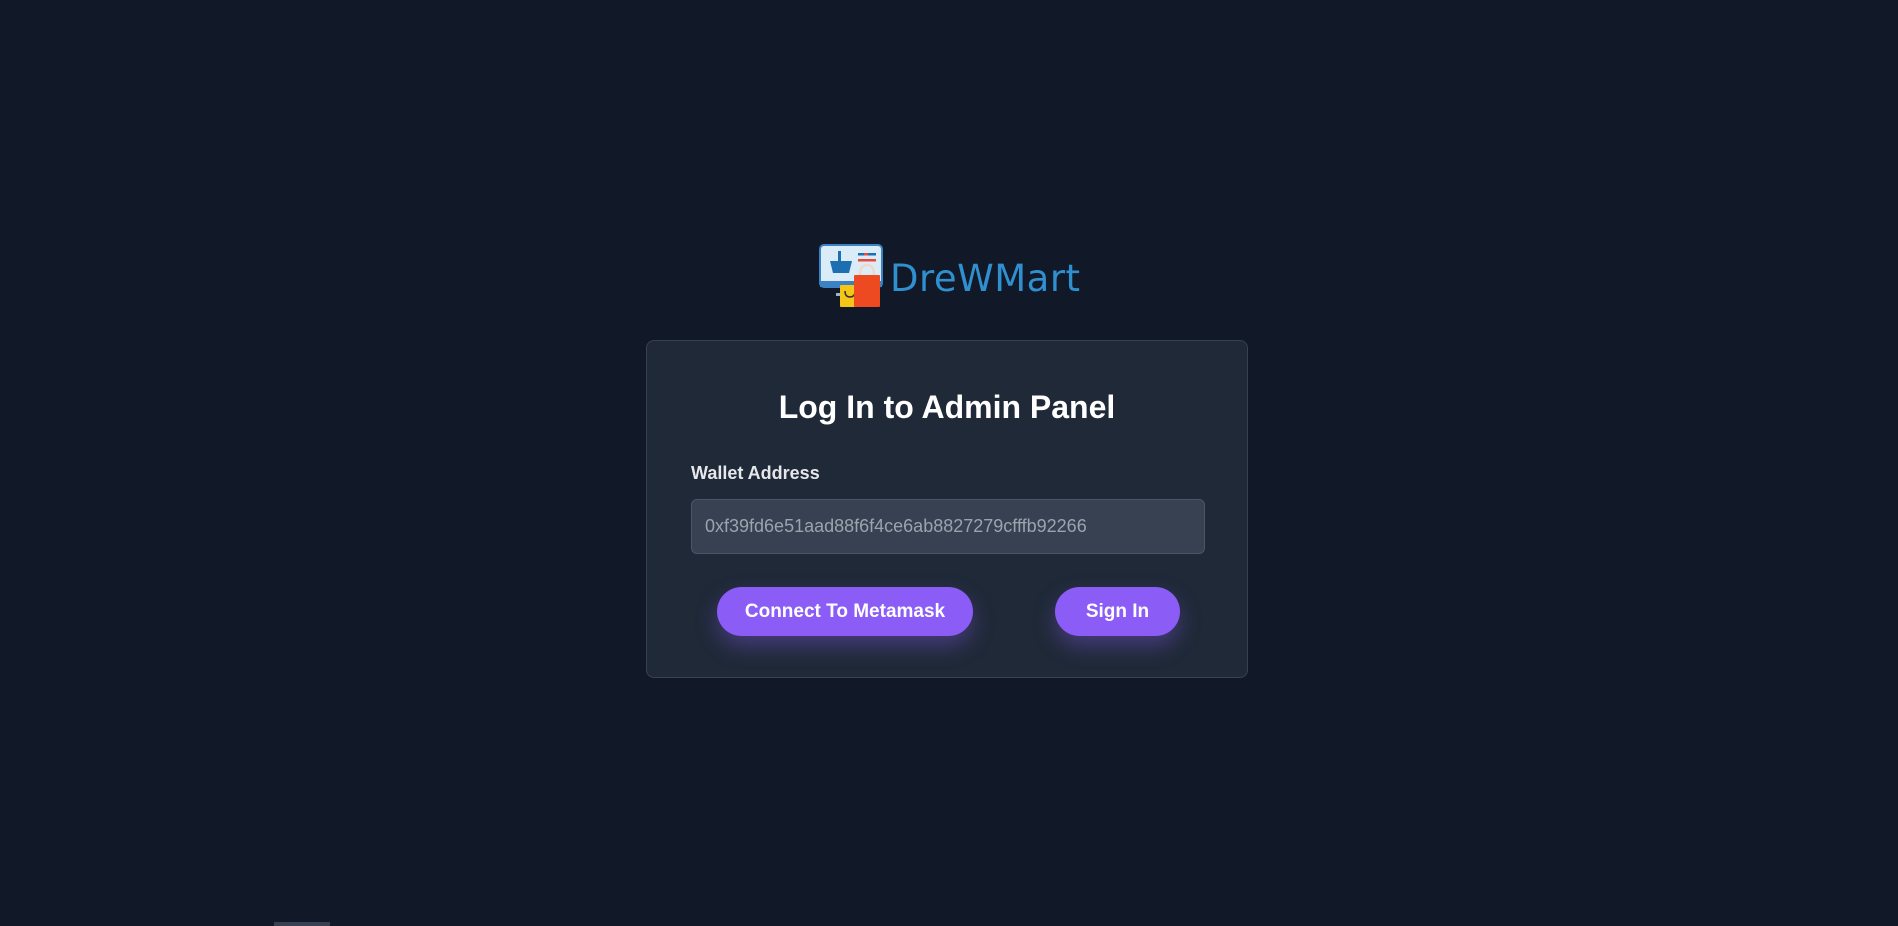 The height and width of the screenshot is (926, 1898). What do you see at coordinates (985, 278) in the screenshot?
I see `brand-name: DreWMart` at bounding box center [985, 278].